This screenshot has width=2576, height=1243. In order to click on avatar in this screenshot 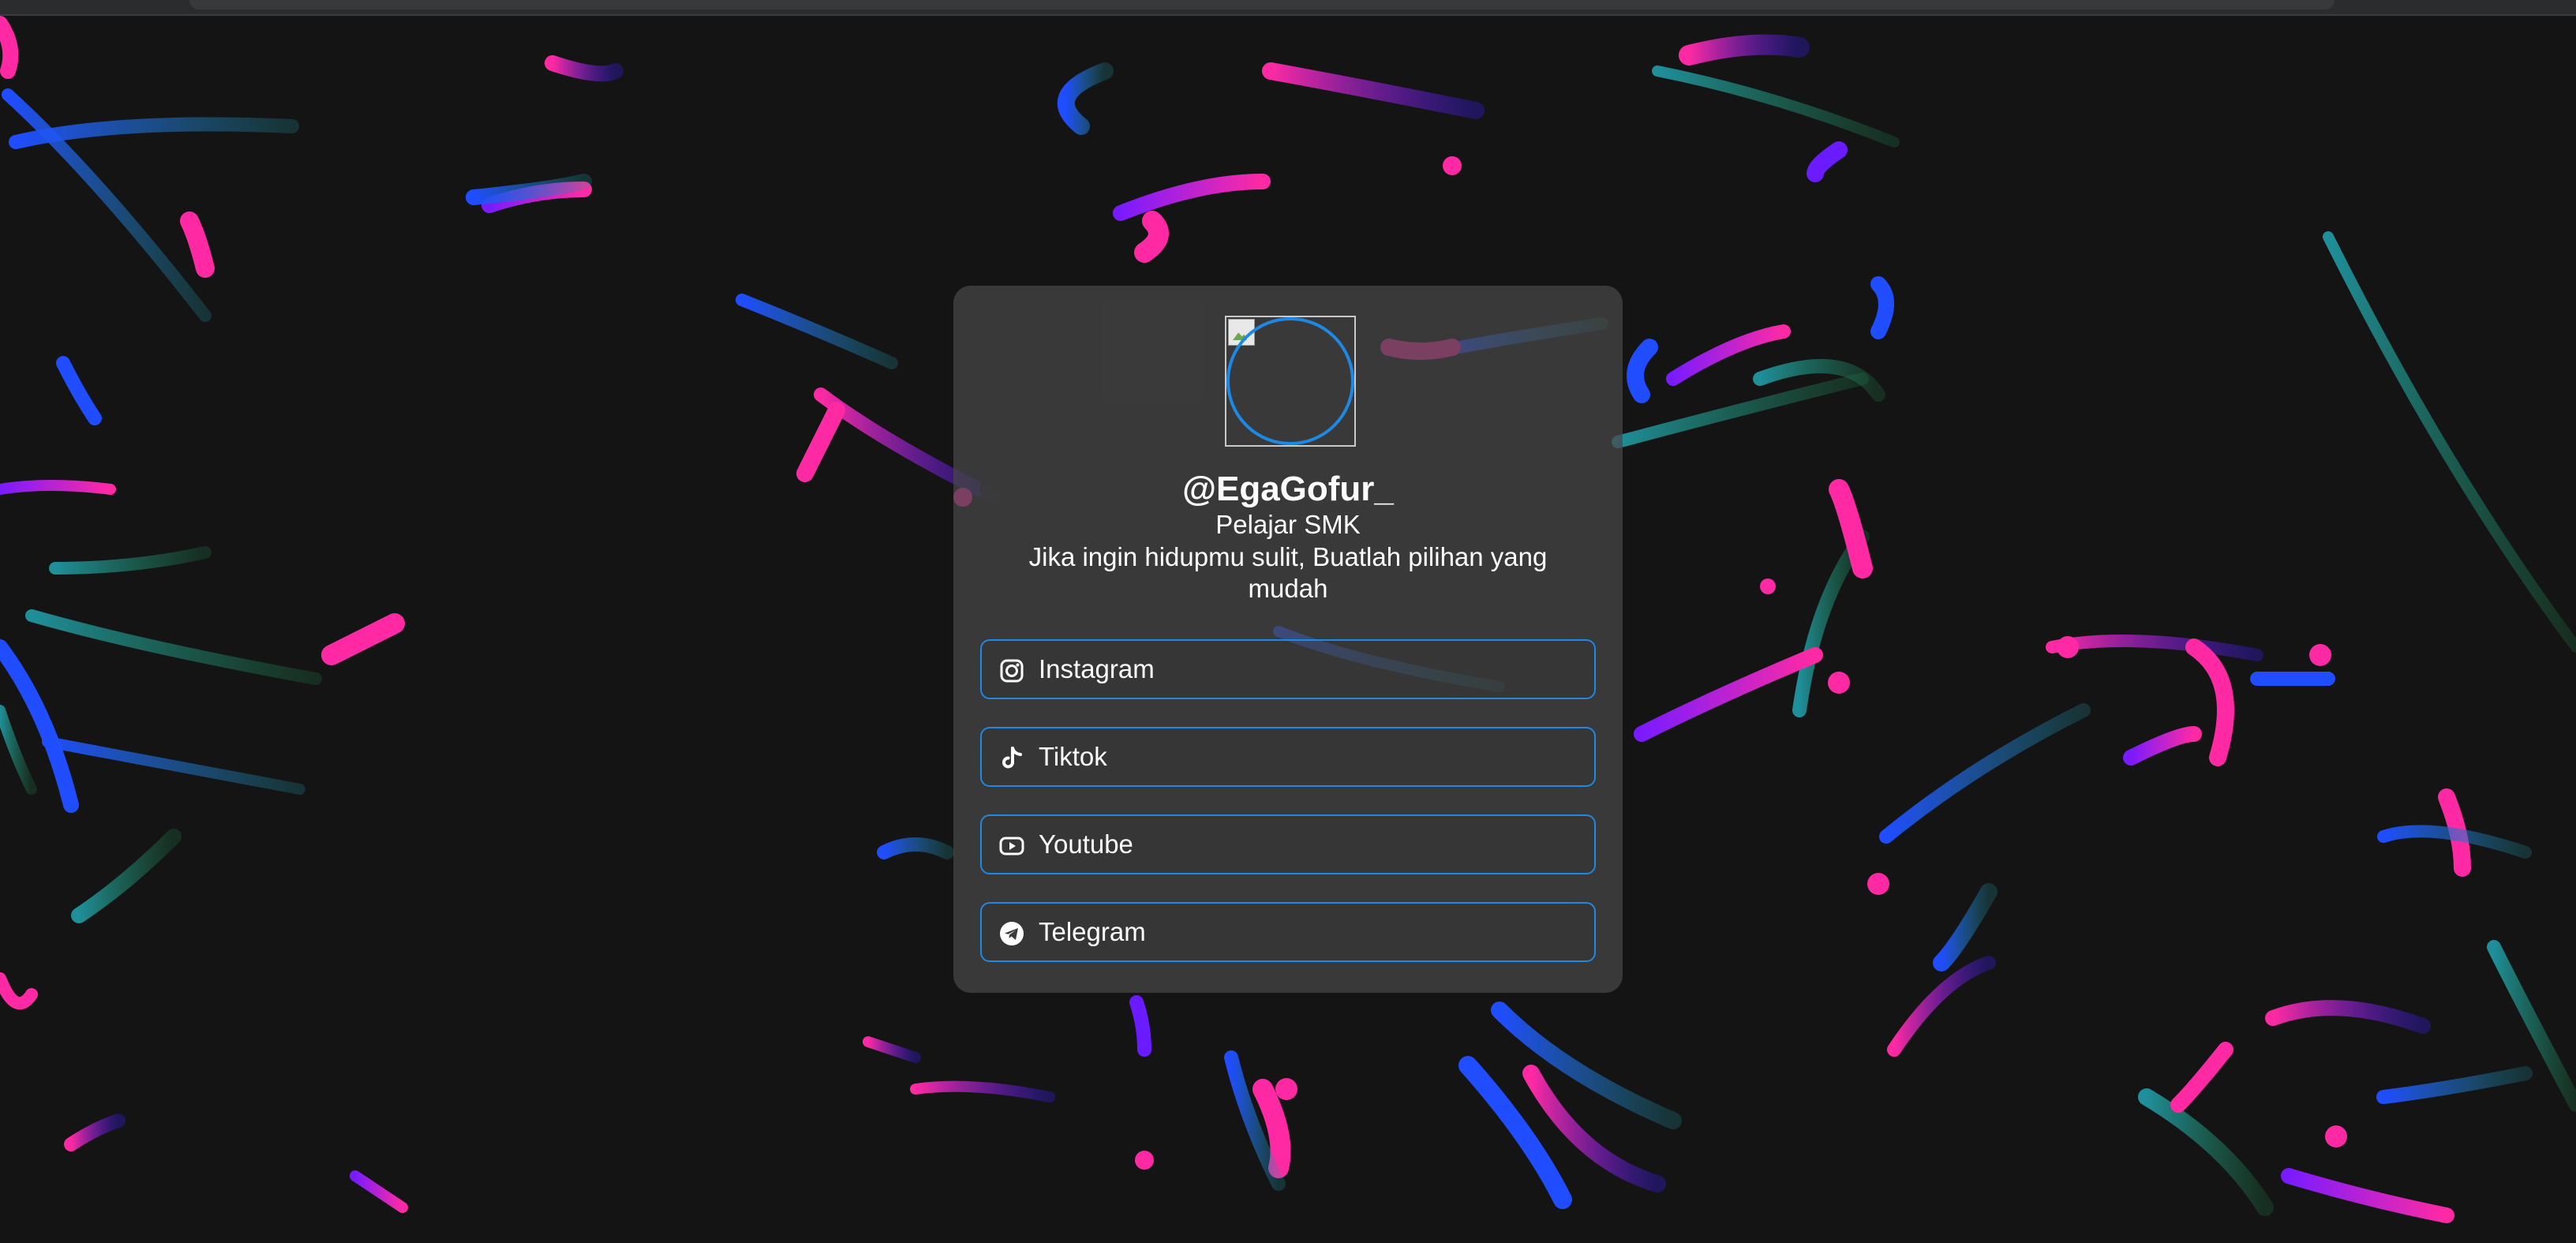, I will do `click(1290, 381)`.